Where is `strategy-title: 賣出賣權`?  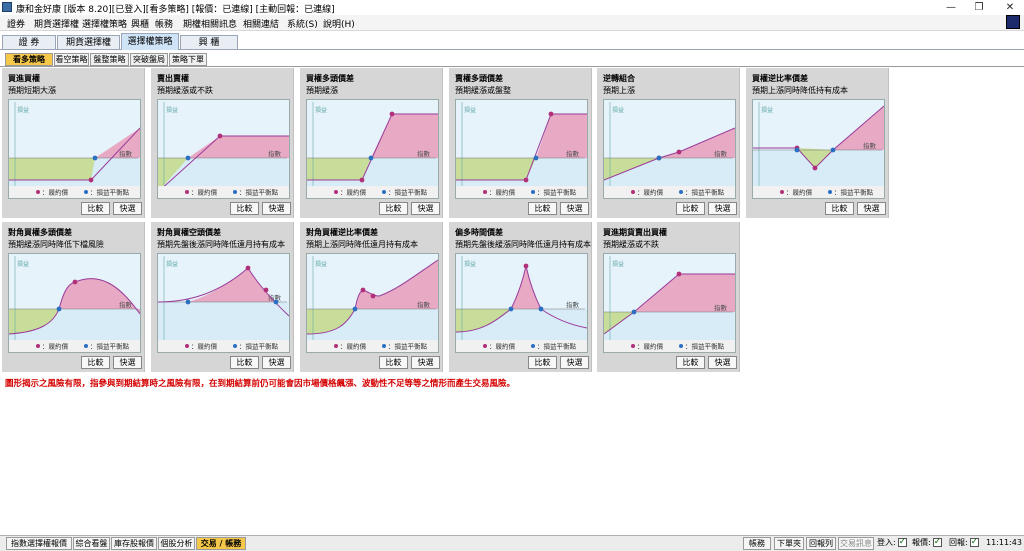 strategy-title: 賣出賣權 is located at coordinates (173, 78).